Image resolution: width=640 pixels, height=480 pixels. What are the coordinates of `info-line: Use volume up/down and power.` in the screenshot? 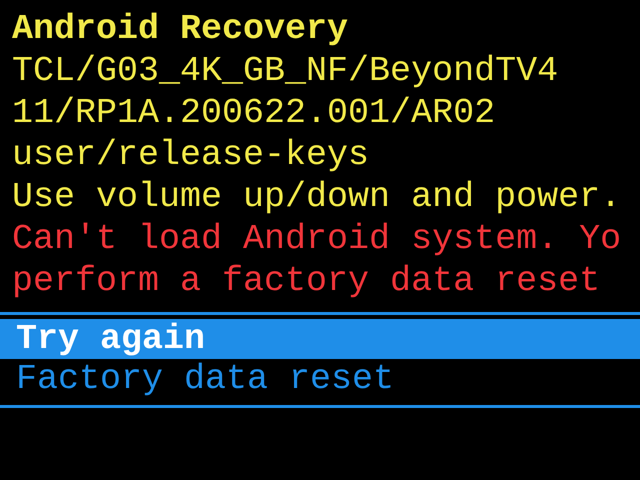 It's located at (316, 197).